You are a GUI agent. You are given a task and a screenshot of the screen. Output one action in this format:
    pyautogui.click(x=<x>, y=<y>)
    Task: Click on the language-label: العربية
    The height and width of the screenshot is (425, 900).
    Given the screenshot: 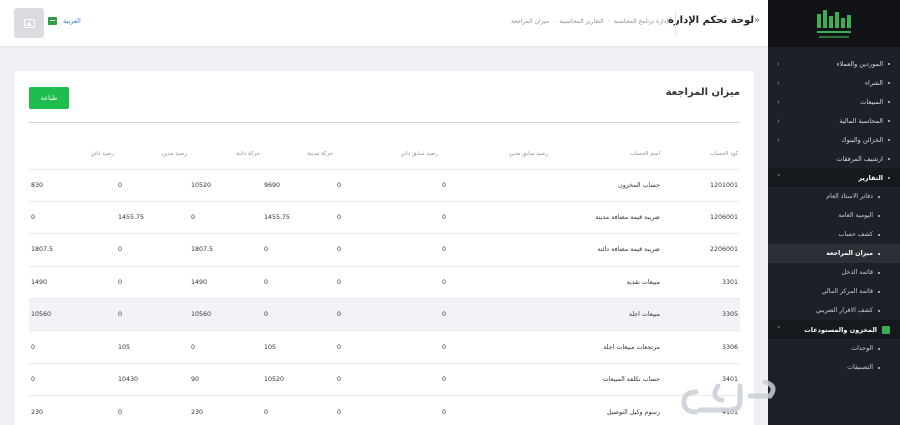 What is the action you would take?
    pyautogui.click(x=72, y=21)
    